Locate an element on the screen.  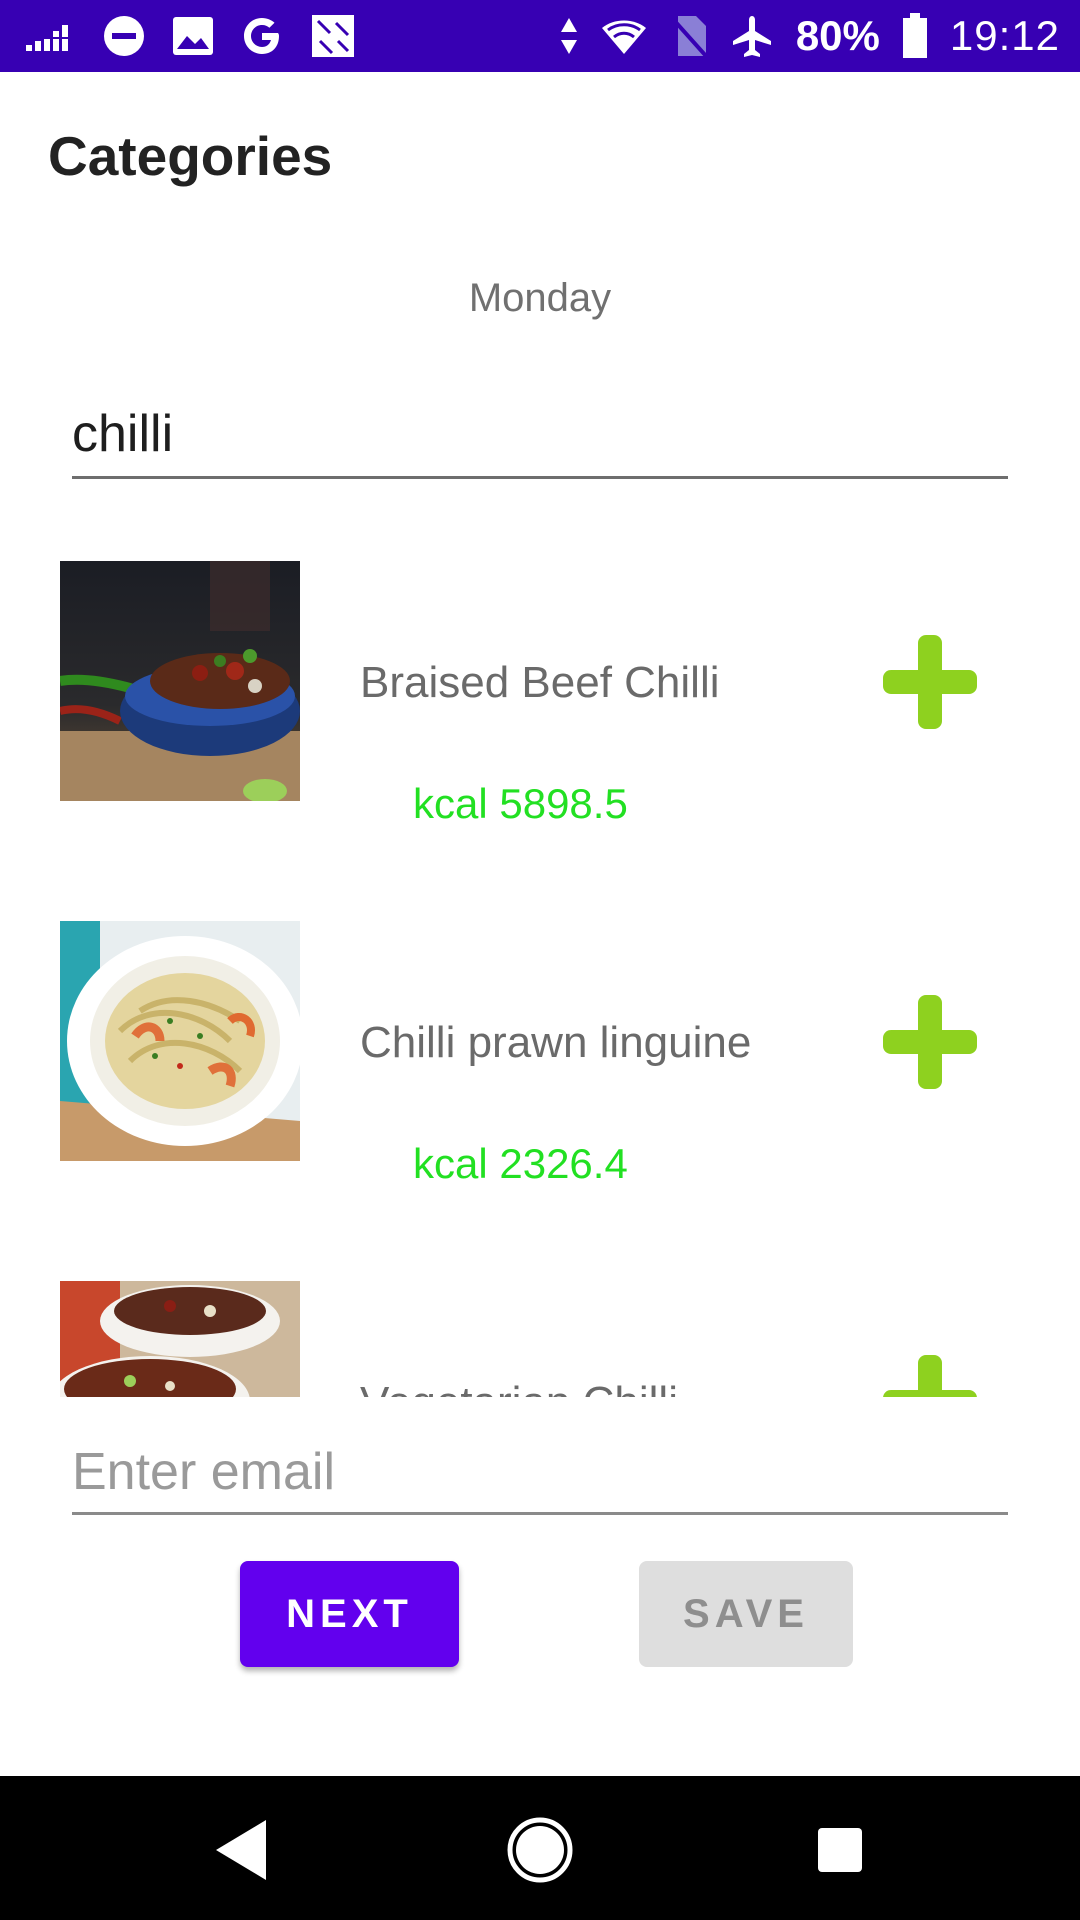
battery-icon is located at coordinates (915, 36).